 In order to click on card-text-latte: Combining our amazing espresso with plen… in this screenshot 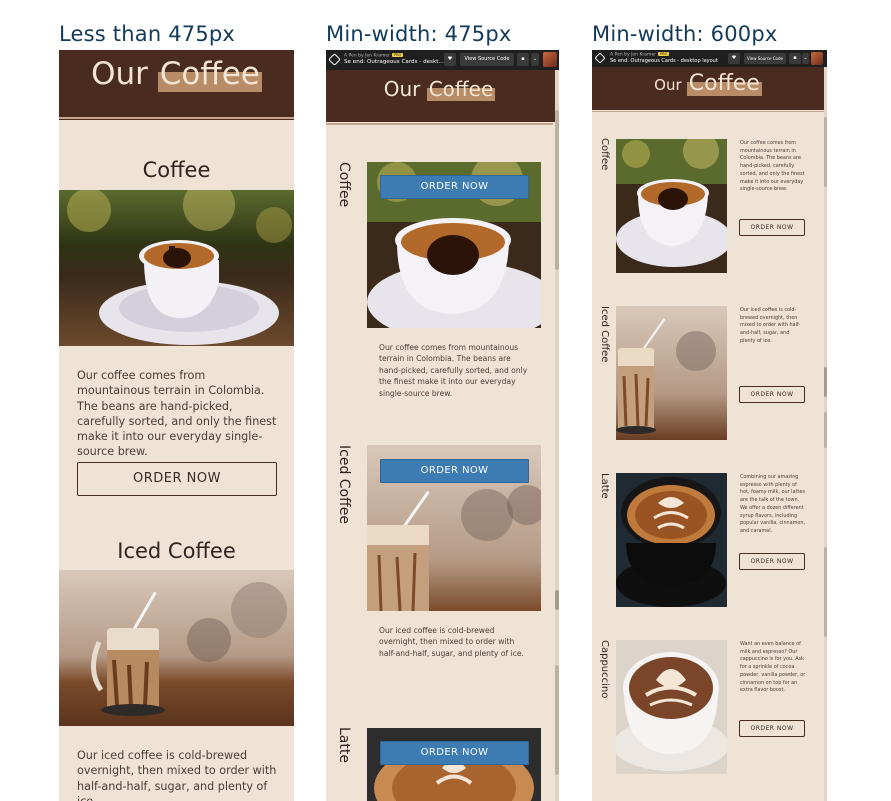, I will do `click(773, 504)`.